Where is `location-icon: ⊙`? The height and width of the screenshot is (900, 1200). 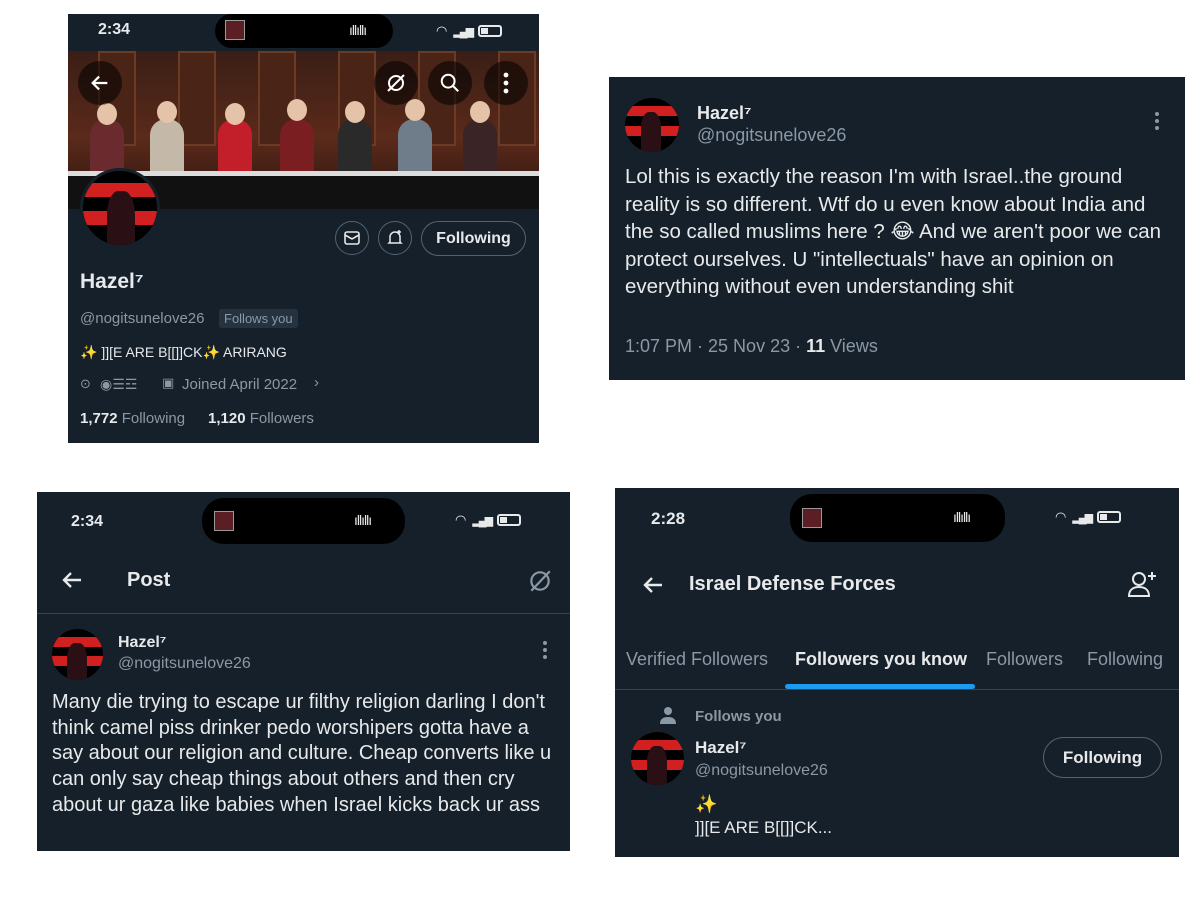
location-icon: ⊙ is located at coordinates (85, 383).